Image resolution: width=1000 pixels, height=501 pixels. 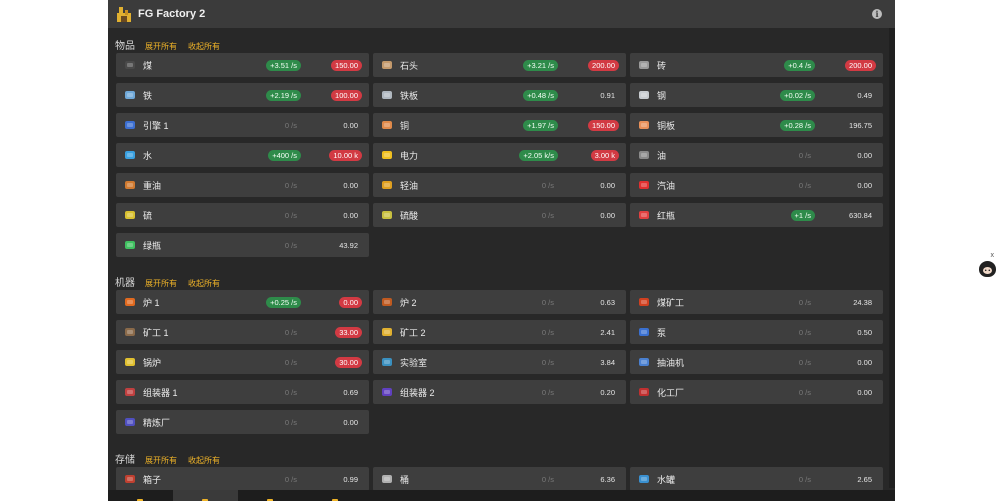 What do you see at coordinates (797, 95) in the screenshot?
I see `rate-badge: +0.02 /s` at bounding box center [797, 95].